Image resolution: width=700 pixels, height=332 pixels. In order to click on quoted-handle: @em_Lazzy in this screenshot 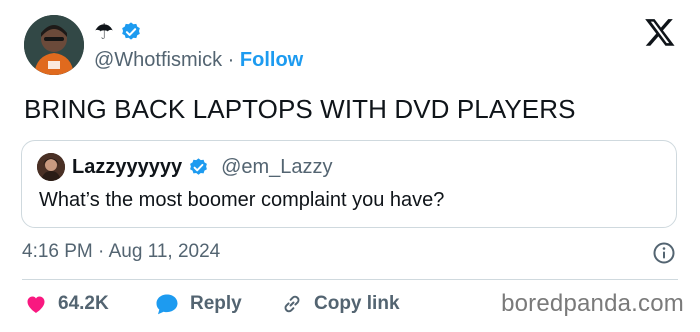, I will do `click(277, 166)`.